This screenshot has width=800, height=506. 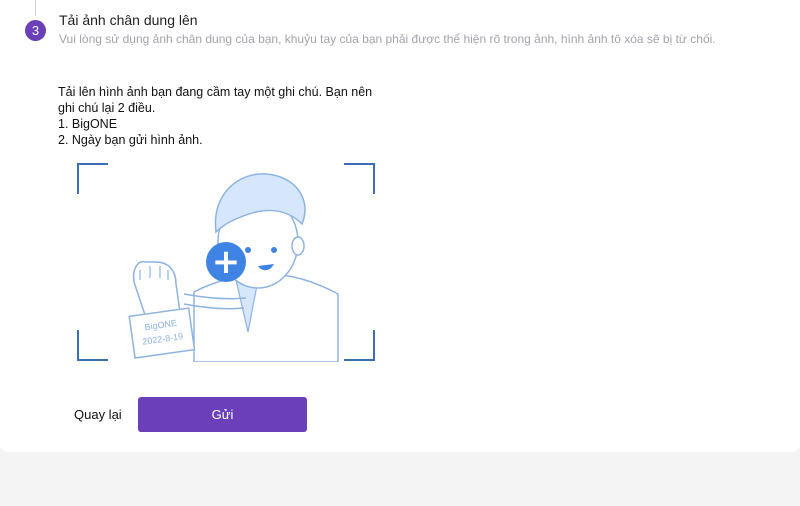 I want to click on instruction-line: 1. BigONE, so click(x=88, y=124).